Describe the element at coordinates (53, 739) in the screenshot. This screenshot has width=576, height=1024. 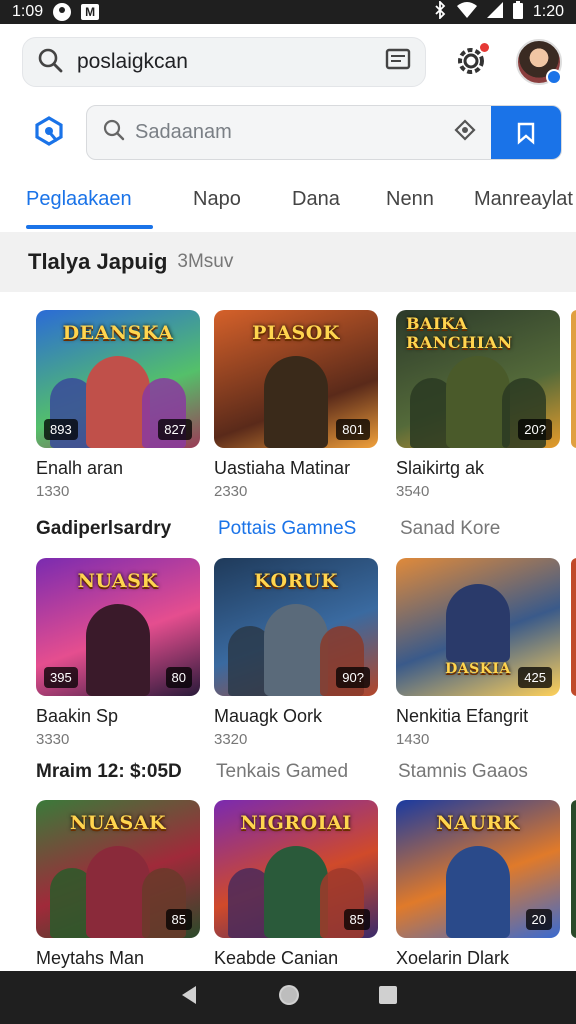
I see `game-count: 3330` at that location.